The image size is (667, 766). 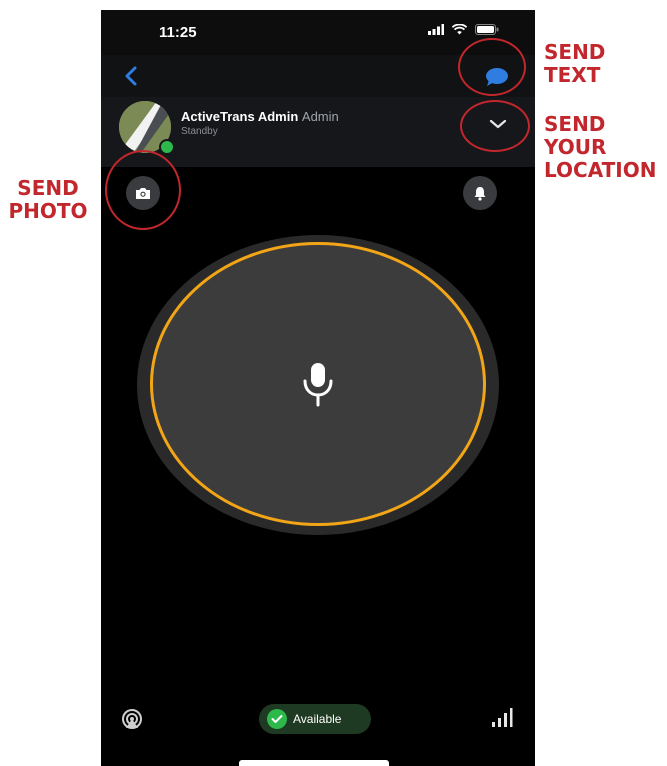 I want to click on availability-pill: Available, so click(x=315, y=719).